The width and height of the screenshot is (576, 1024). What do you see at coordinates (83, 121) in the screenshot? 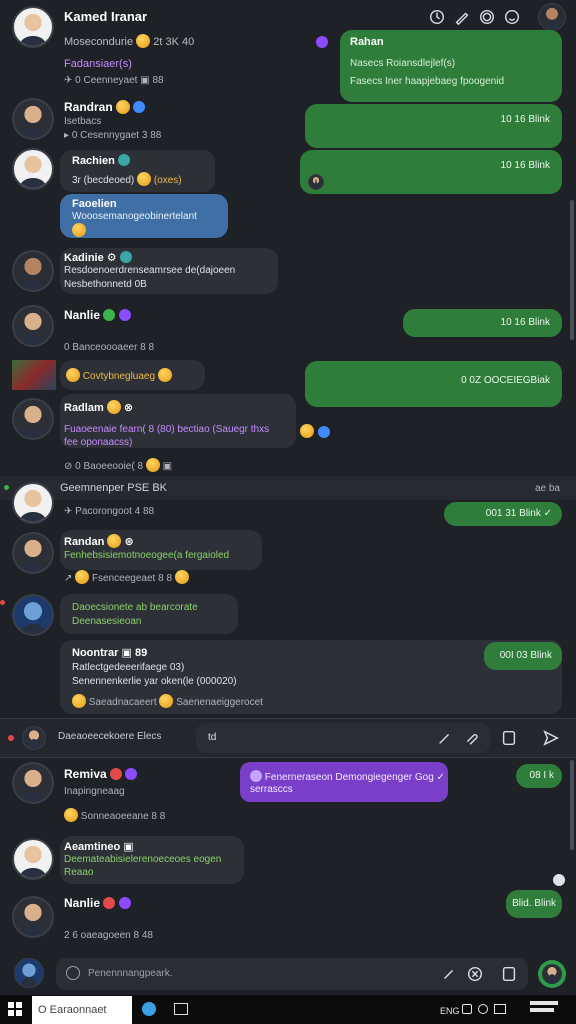
I see `chat-subtitle: Isetbacs` at bounding box center [83, 121].